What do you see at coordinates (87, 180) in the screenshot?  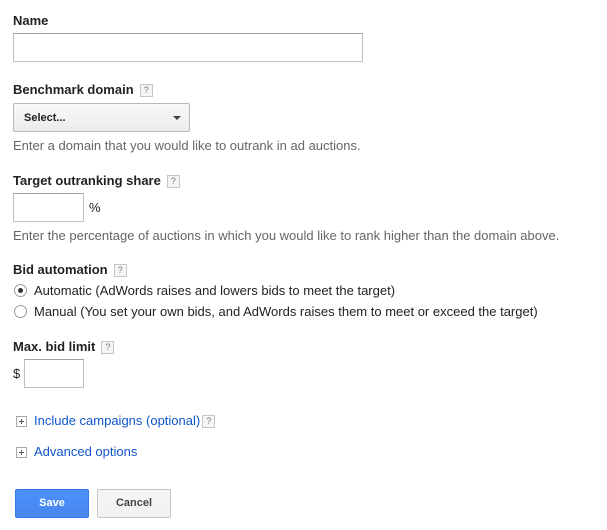 I see `target-outranking-label-text: Target outranking share` at bounding box center [87, 180].